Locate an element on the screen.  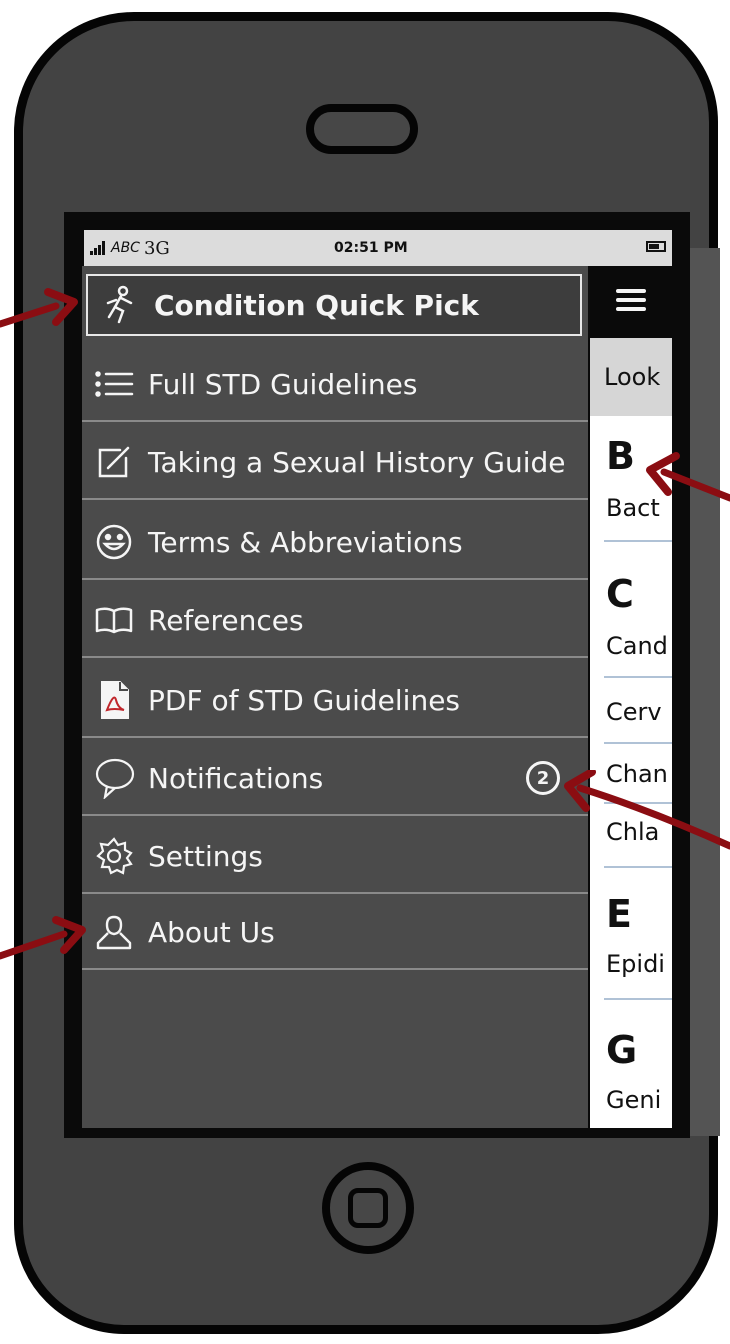
home-square-icon is located at coordinates (368, 1208).